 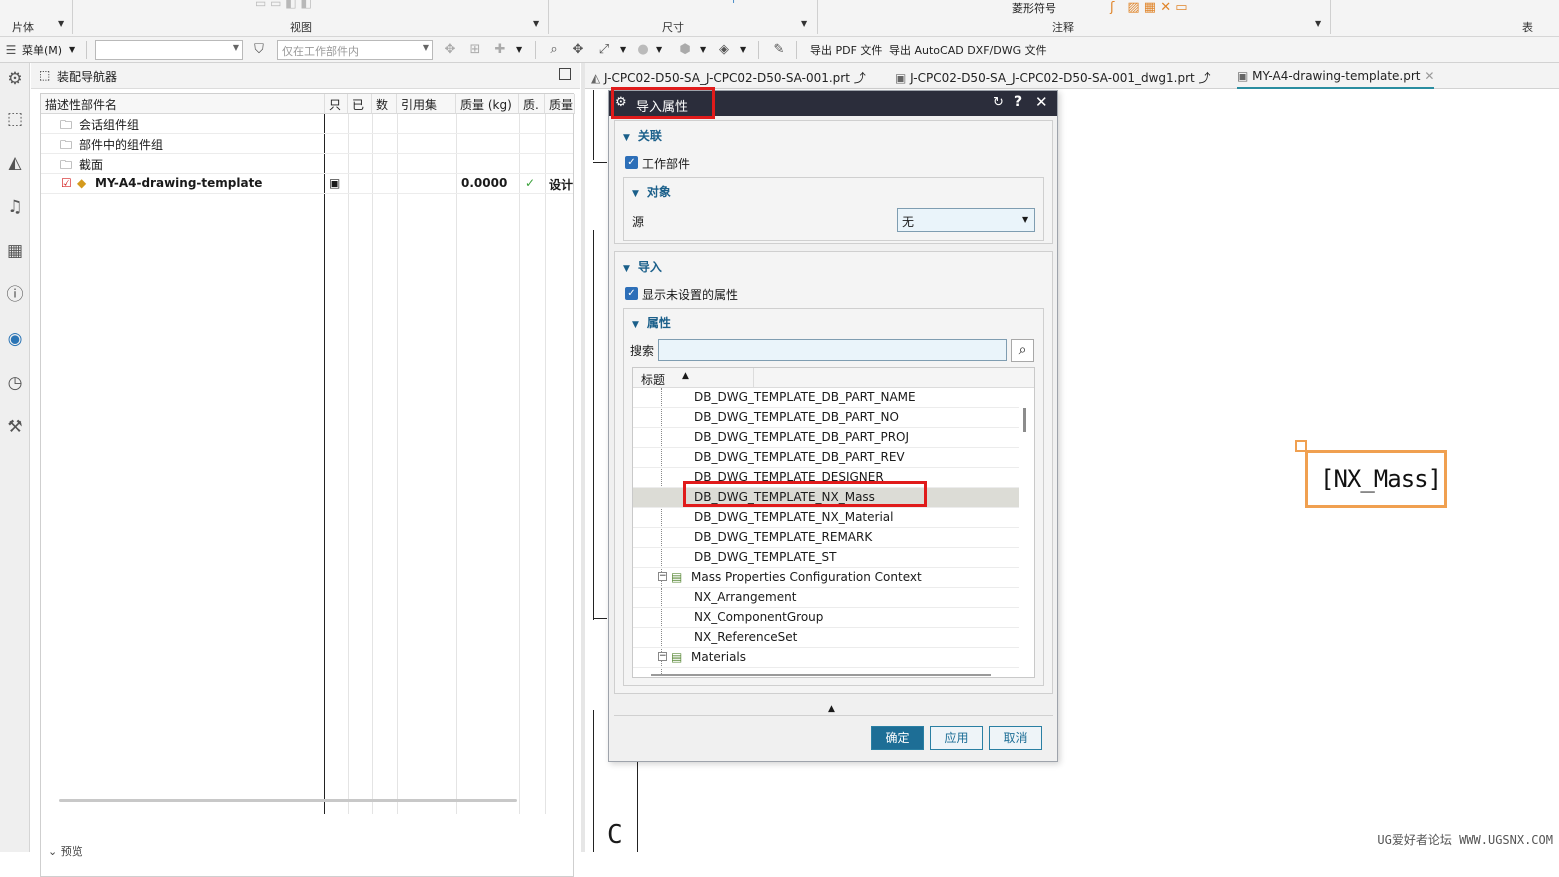 What do you see at coordinates (307, 184) in the screenshot?
I see `table-row: ☑ ◆ MY-A4-drawing-template ▣ 0.0000 ✓ 设计` at bounding box center [307, 184].